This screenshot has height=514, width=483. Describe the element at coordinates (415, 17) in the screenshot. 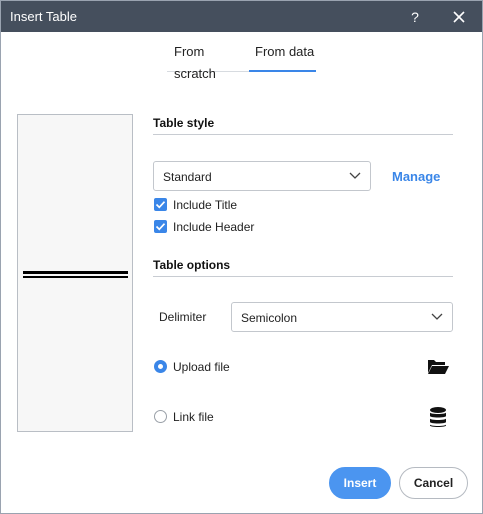

I see `help-button: ?` at that location.